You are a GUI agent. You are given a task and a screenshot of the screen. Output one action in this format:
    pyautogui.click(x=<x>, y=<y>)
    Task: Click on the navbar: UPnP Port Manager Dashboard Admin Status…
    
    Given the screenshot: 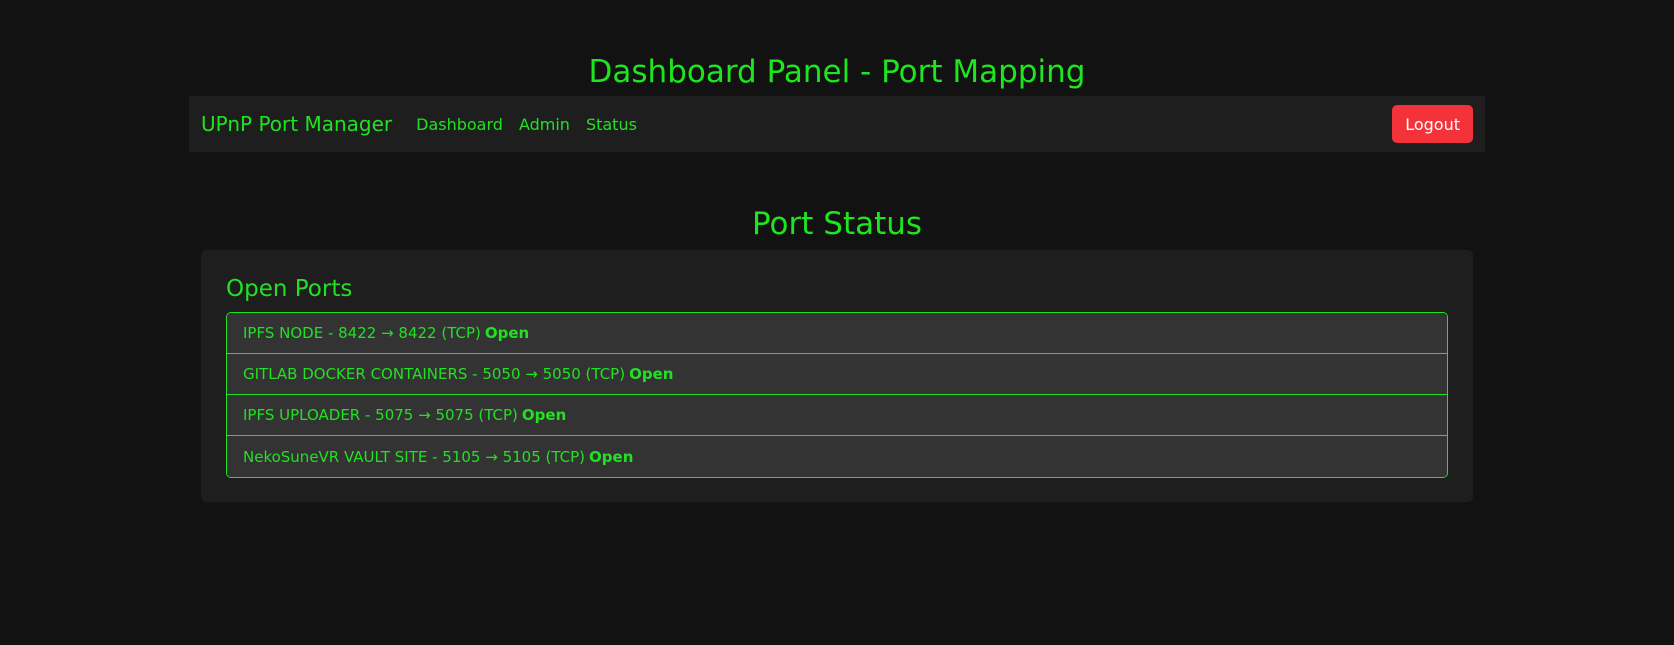 What is the action you would take?
    pyautogui.click(x=837, y=124)
    